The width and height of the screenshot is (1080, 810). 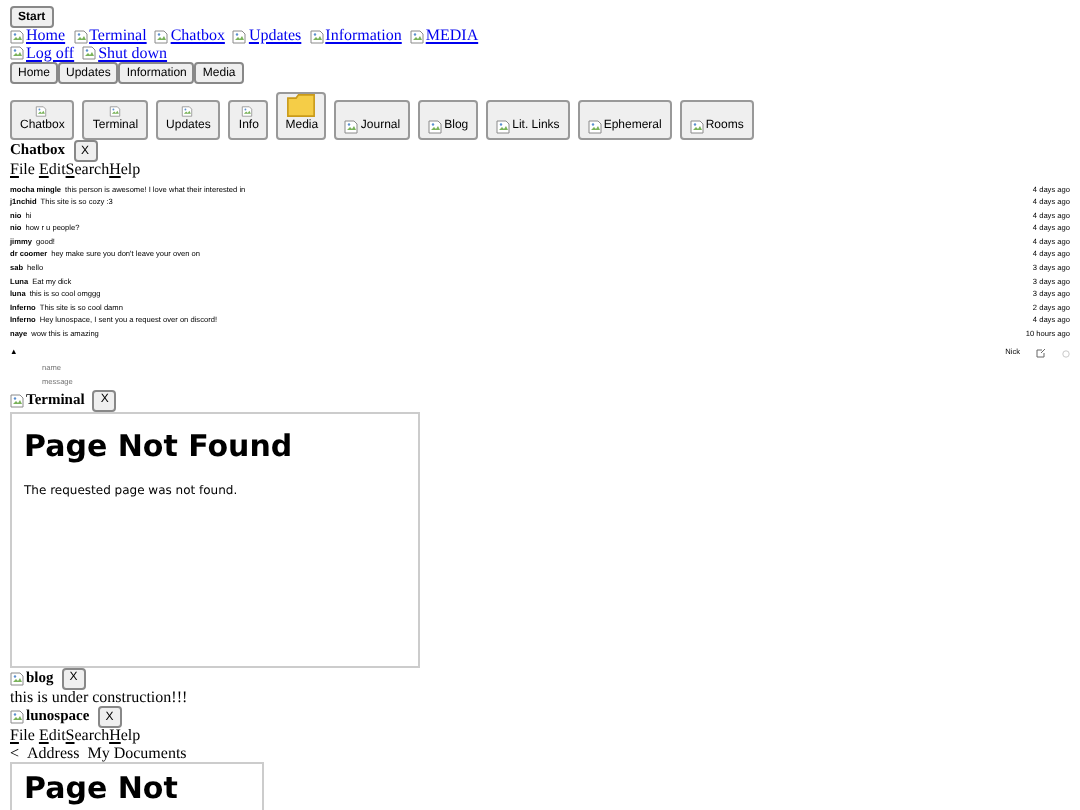 What do you see at coordinates (355, 36) in the screenshot?
I see `link: Information` at bounding box center [355, 36].